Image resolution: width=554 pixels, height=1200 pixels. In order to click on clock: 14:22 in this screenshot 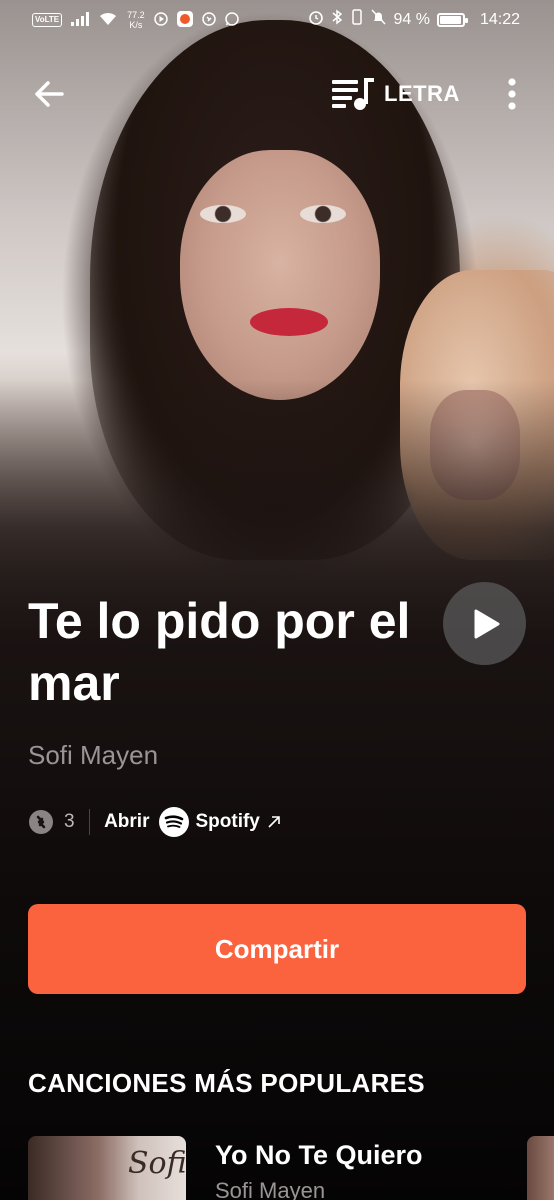, I will do `click(499, 19)`.